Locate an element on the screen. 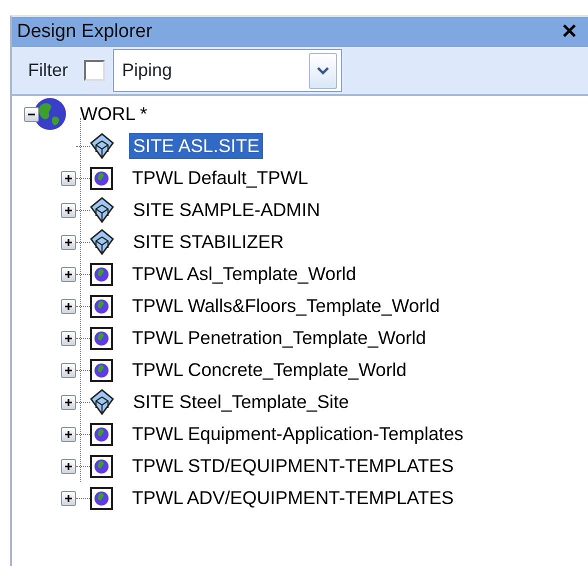 This screenshot has height=566, width=588. tree-item: TPWL Default_TPWL is located at coordinates (220, 178).